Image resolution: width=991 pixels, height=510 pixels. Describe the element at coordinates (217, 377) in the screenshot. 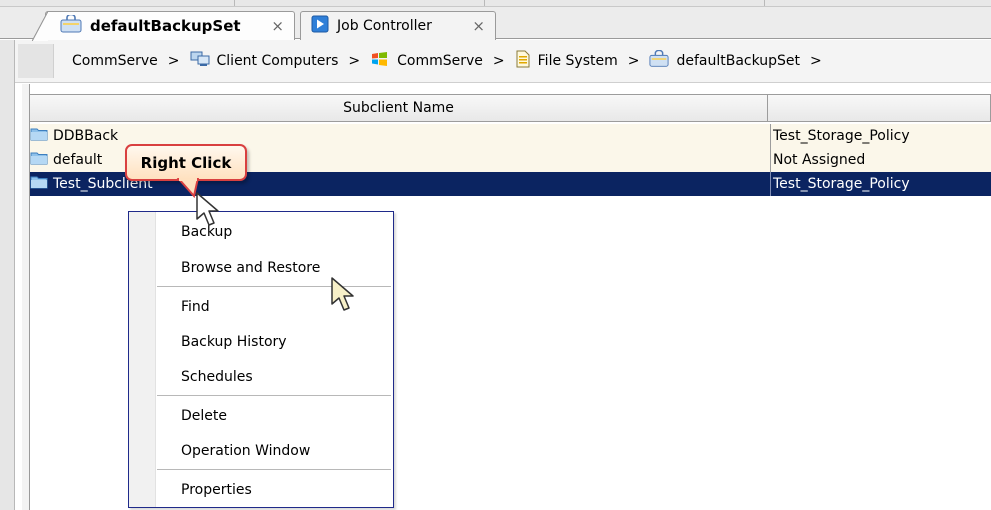

I see `menu-item-schedules: Schedules` at that location.